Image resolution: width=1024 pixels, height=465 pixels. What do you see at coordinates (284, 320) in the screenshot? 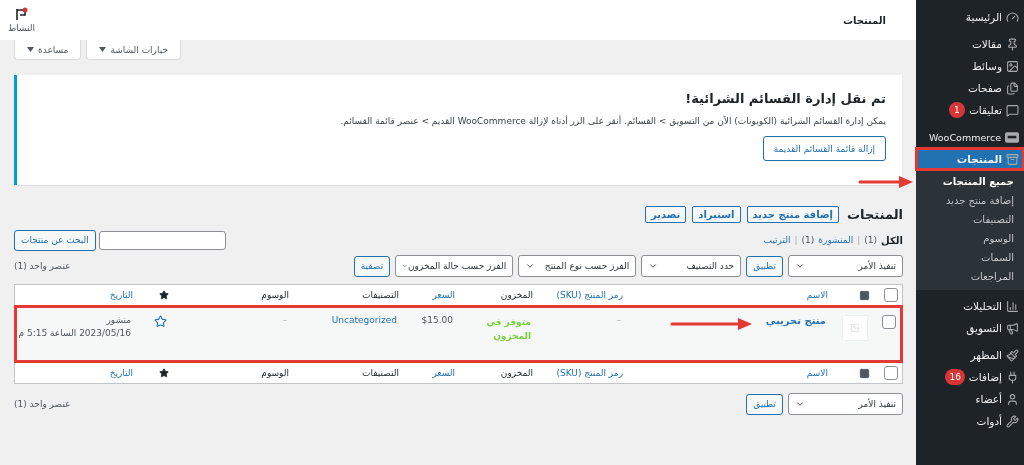
I see `tags-cell: –` at bounding box center [284, 320].